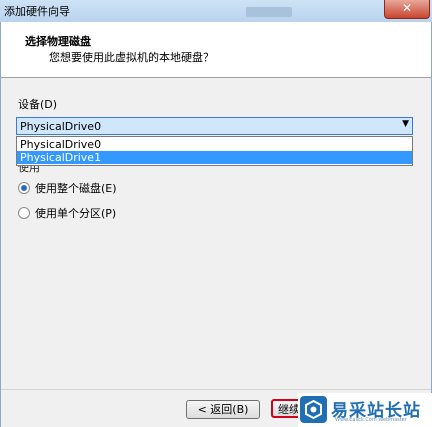 Image resolution: width=432 pixels, height=427 pixels. I want to click on usage-label: 使用, so click(29, 170).